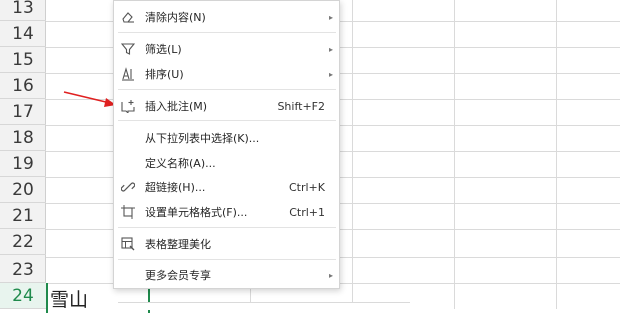 The height and width of the screenshot is (313, 620). What do you see at coordinates (128, 74) in the screenshot?
I see `sort-icon` at bounding box center [128, 74].